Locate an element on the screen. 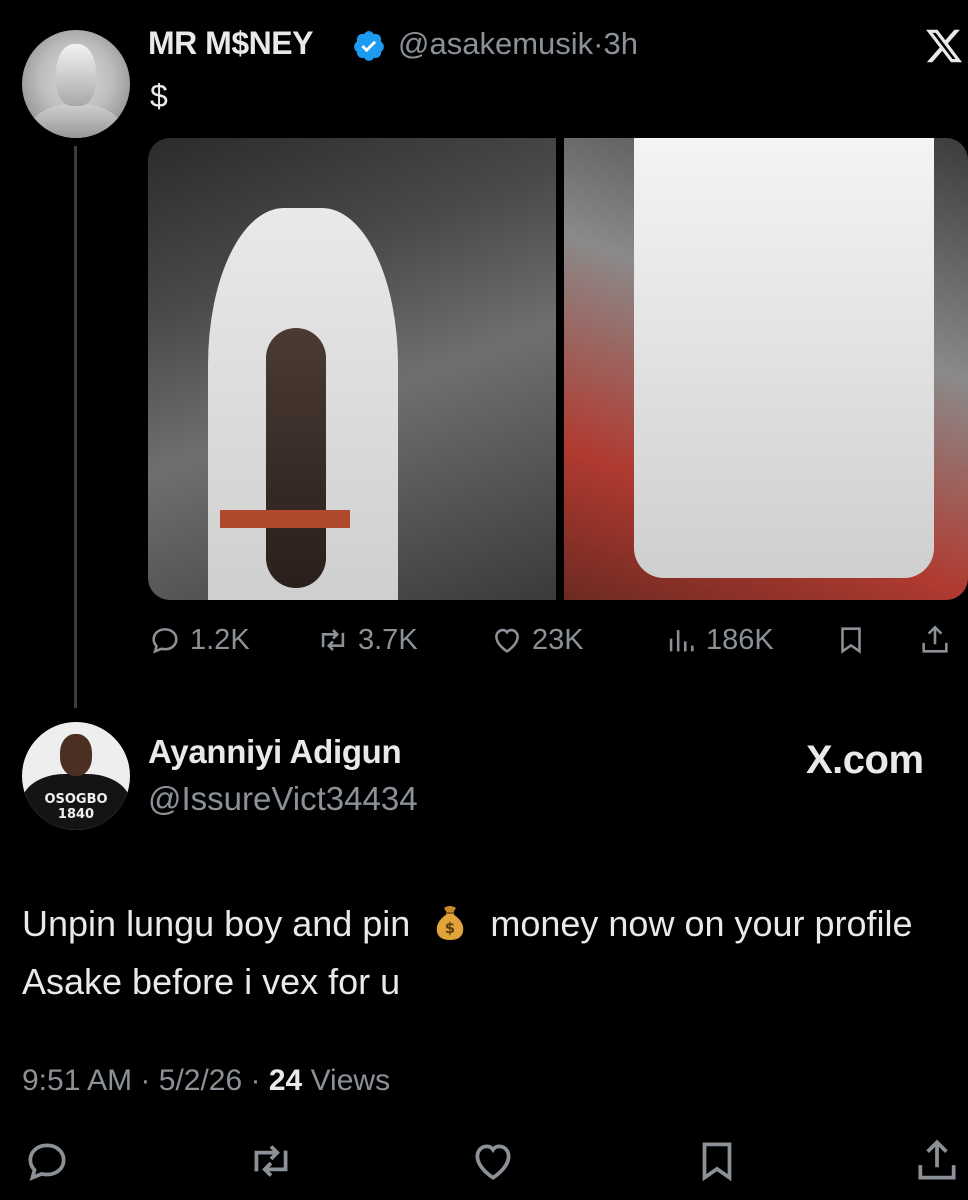 Image resolution: width=968 pixels, height=1200 pixels. money-bag-icon: $ is located at coordinates (450, 923).